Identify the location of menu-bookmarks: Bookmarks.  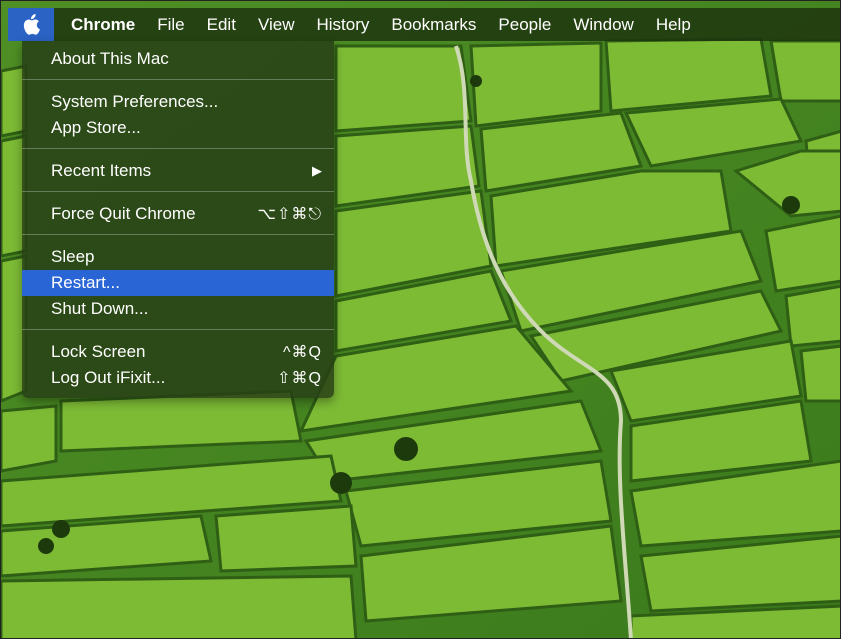
(433, 24).